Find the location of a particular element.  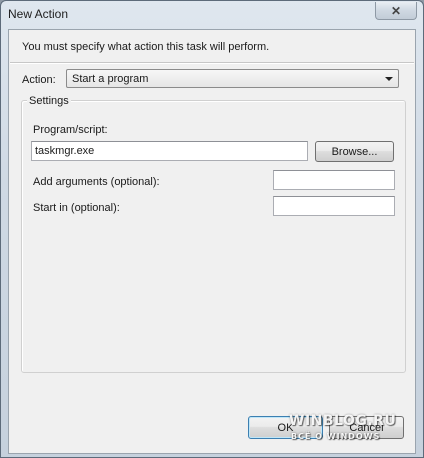

ok-button: OK is located at coordinates (285, 427).